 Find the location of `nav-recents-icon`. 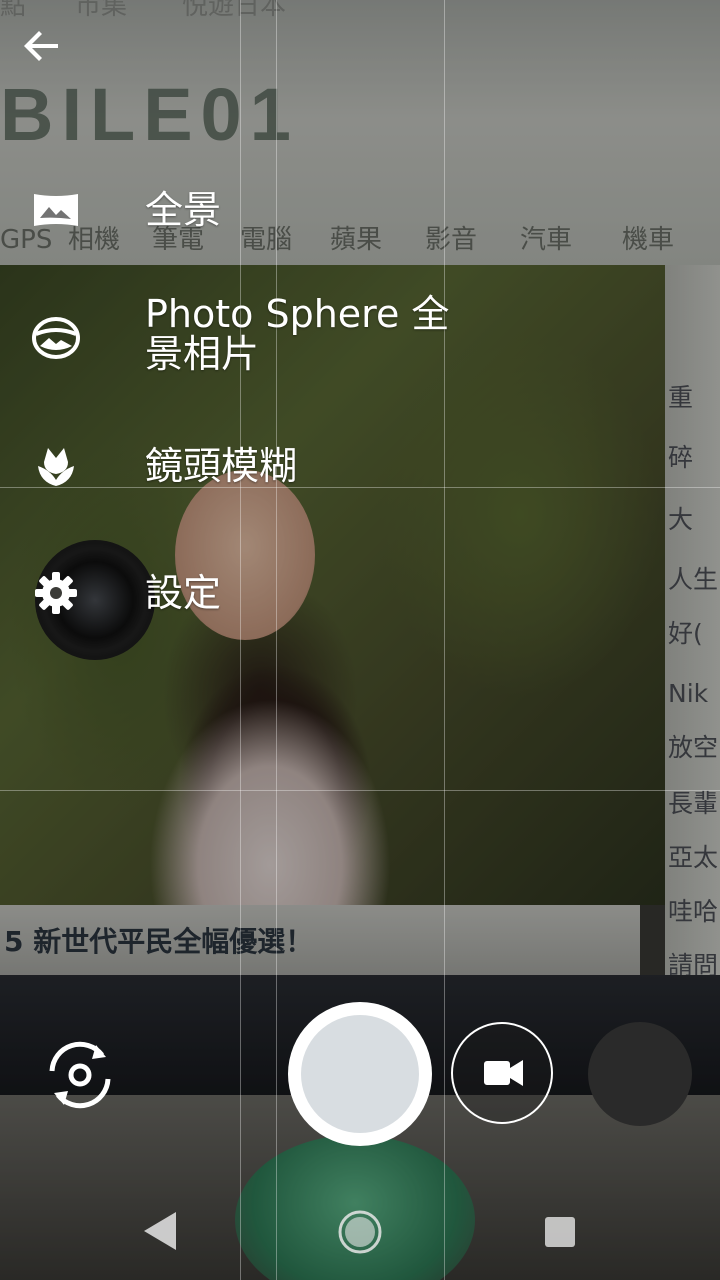

nav-recents-icon is located at coordinates (560, 1232).